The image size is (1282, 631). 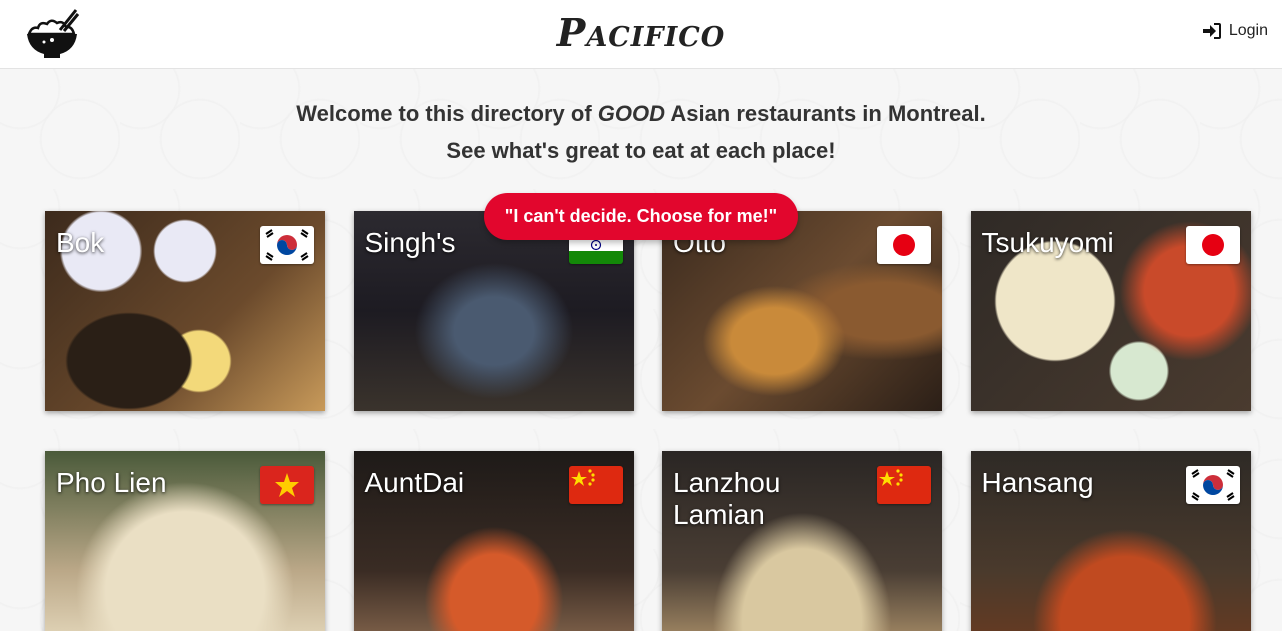 I want to click on restaurant-name: AuntDai, so click(x=414, y=482).